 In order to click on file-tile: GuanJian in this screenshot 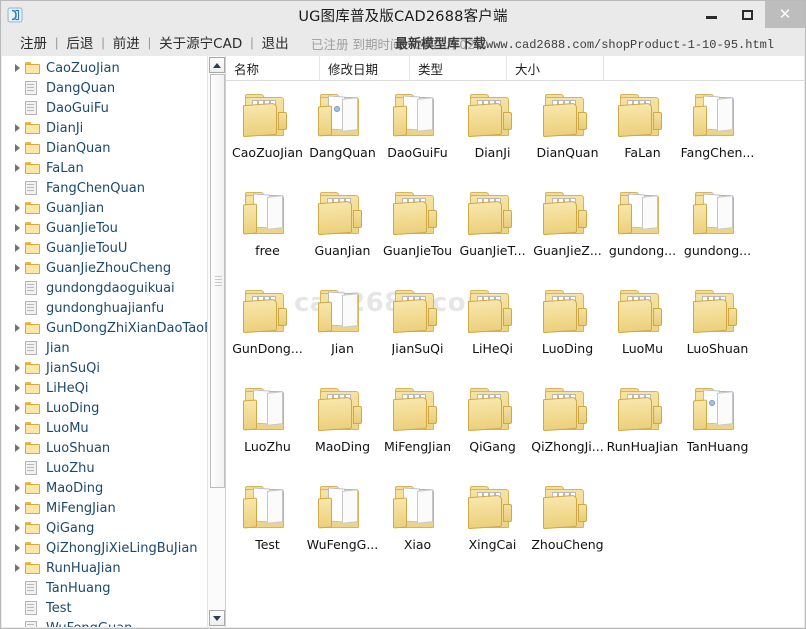, I will do `click(342, 235)`.